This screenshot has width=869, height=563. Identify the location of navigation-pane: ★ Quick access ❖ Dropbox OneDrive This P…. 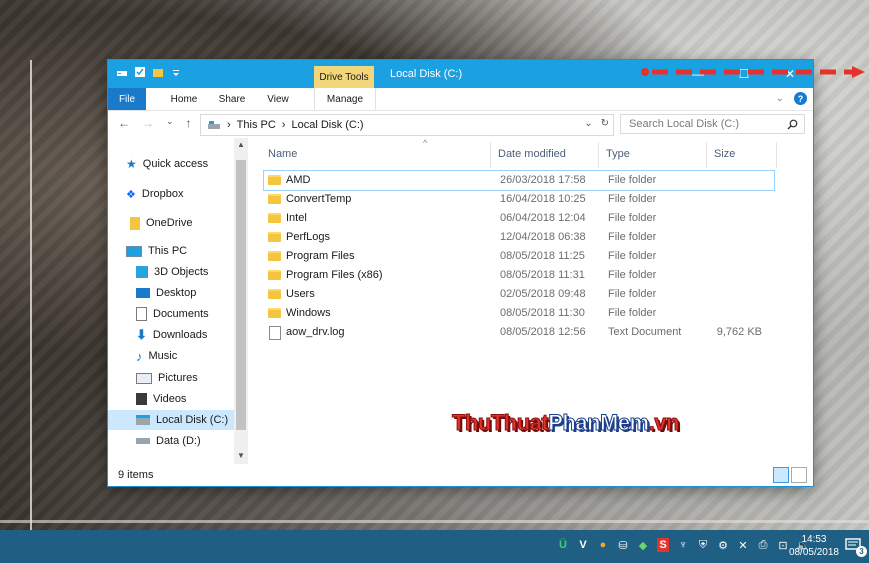
(179, 301).